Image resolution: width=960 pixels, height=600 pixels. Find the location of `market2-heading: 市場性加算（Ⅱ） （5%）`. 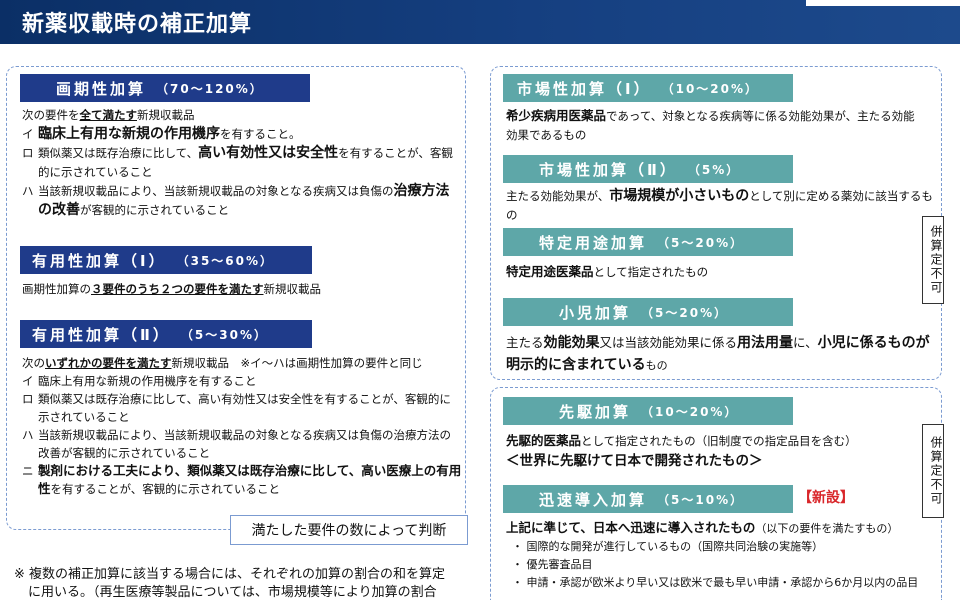

market2-heading: 市場性加算（Ⅱ） （5%） is located at coordinates (648, 169).